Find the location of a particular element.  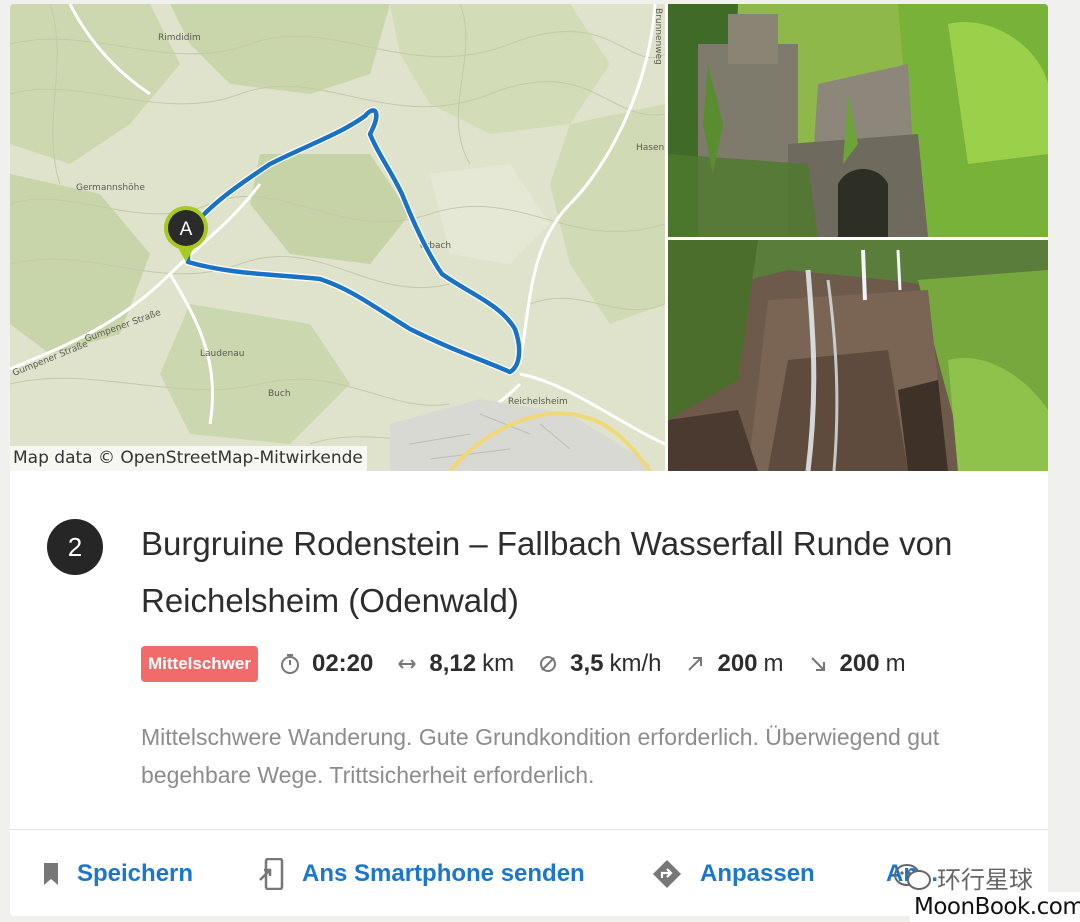

descent-unit: m is located at coordinates (895, 663).